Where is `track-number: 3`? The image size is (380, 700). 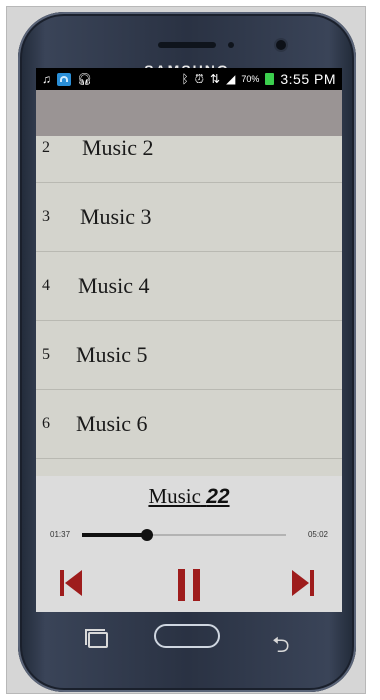
track-number: 3 is located at coordinates (46, 216).